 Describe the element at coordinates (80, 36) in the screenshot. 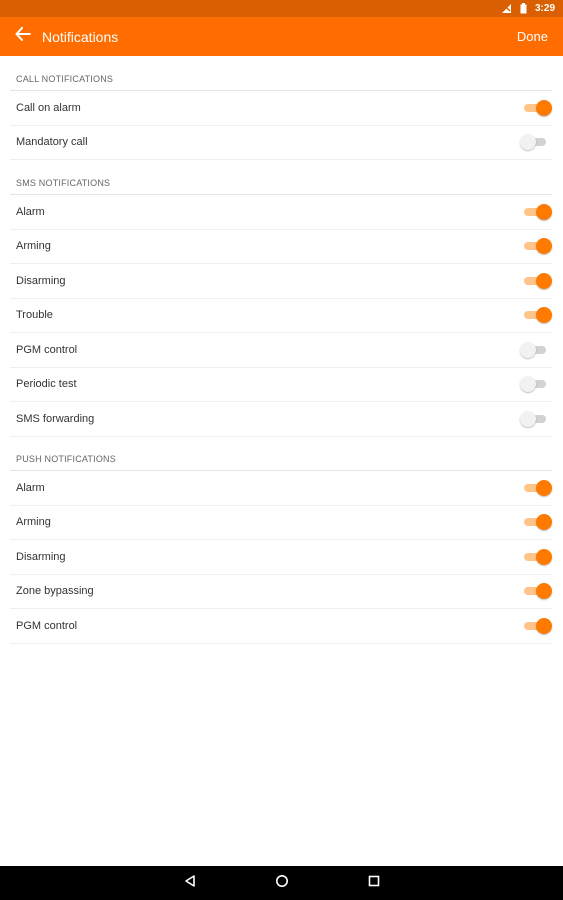

I see `page-title: Notifications` at that location.